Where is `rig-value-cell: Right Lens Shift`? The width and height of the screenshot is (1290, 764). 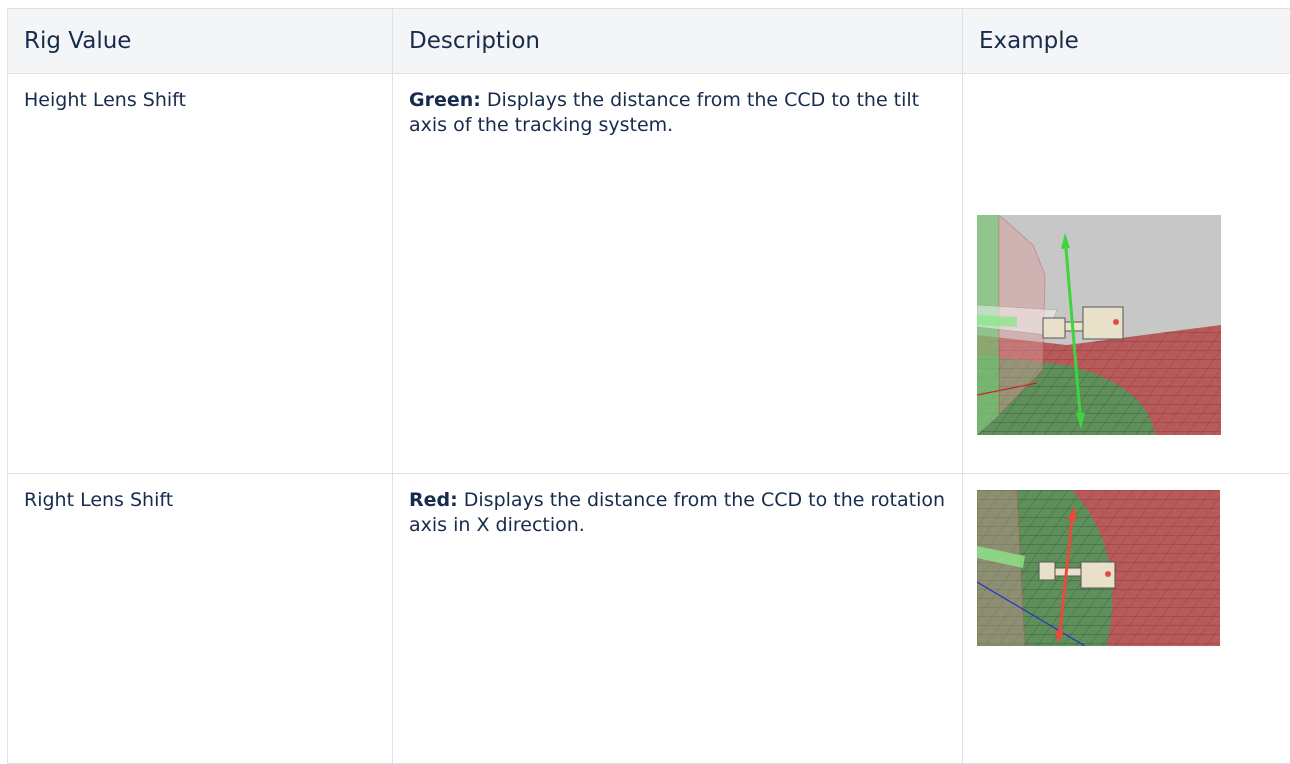 rig-value-cell: Right Lens Shift is located at coordinates (200, 619).